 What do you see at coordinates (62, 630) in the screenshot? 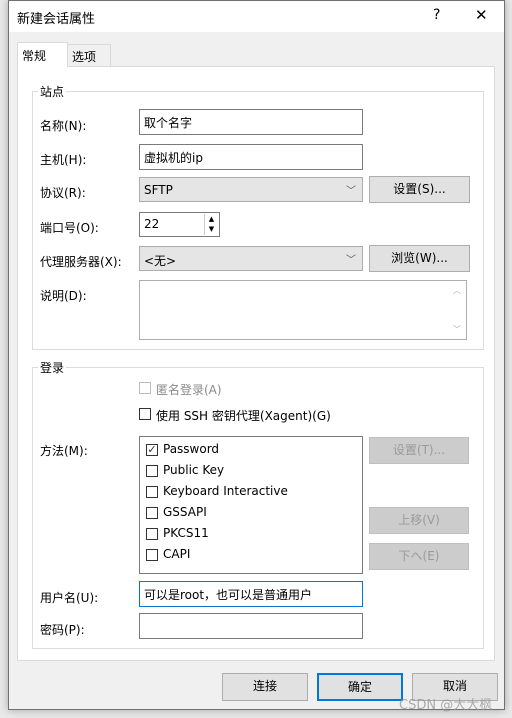
I see `password-label: 密码(P):` at bounding box center [62, 630].